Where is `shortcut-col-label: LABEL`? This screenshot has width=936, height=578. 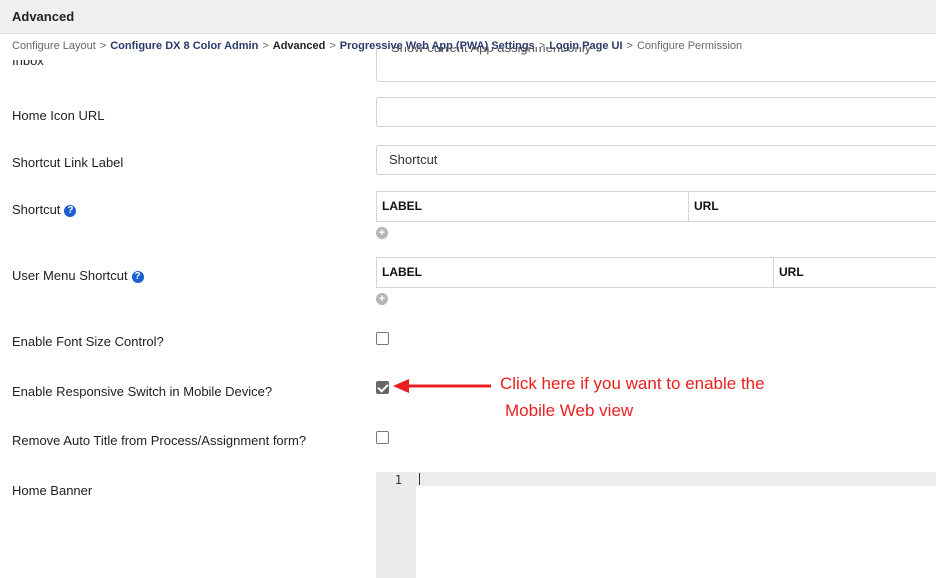
shortcut-col-label: LABEL is located at coordinates (402, 206).